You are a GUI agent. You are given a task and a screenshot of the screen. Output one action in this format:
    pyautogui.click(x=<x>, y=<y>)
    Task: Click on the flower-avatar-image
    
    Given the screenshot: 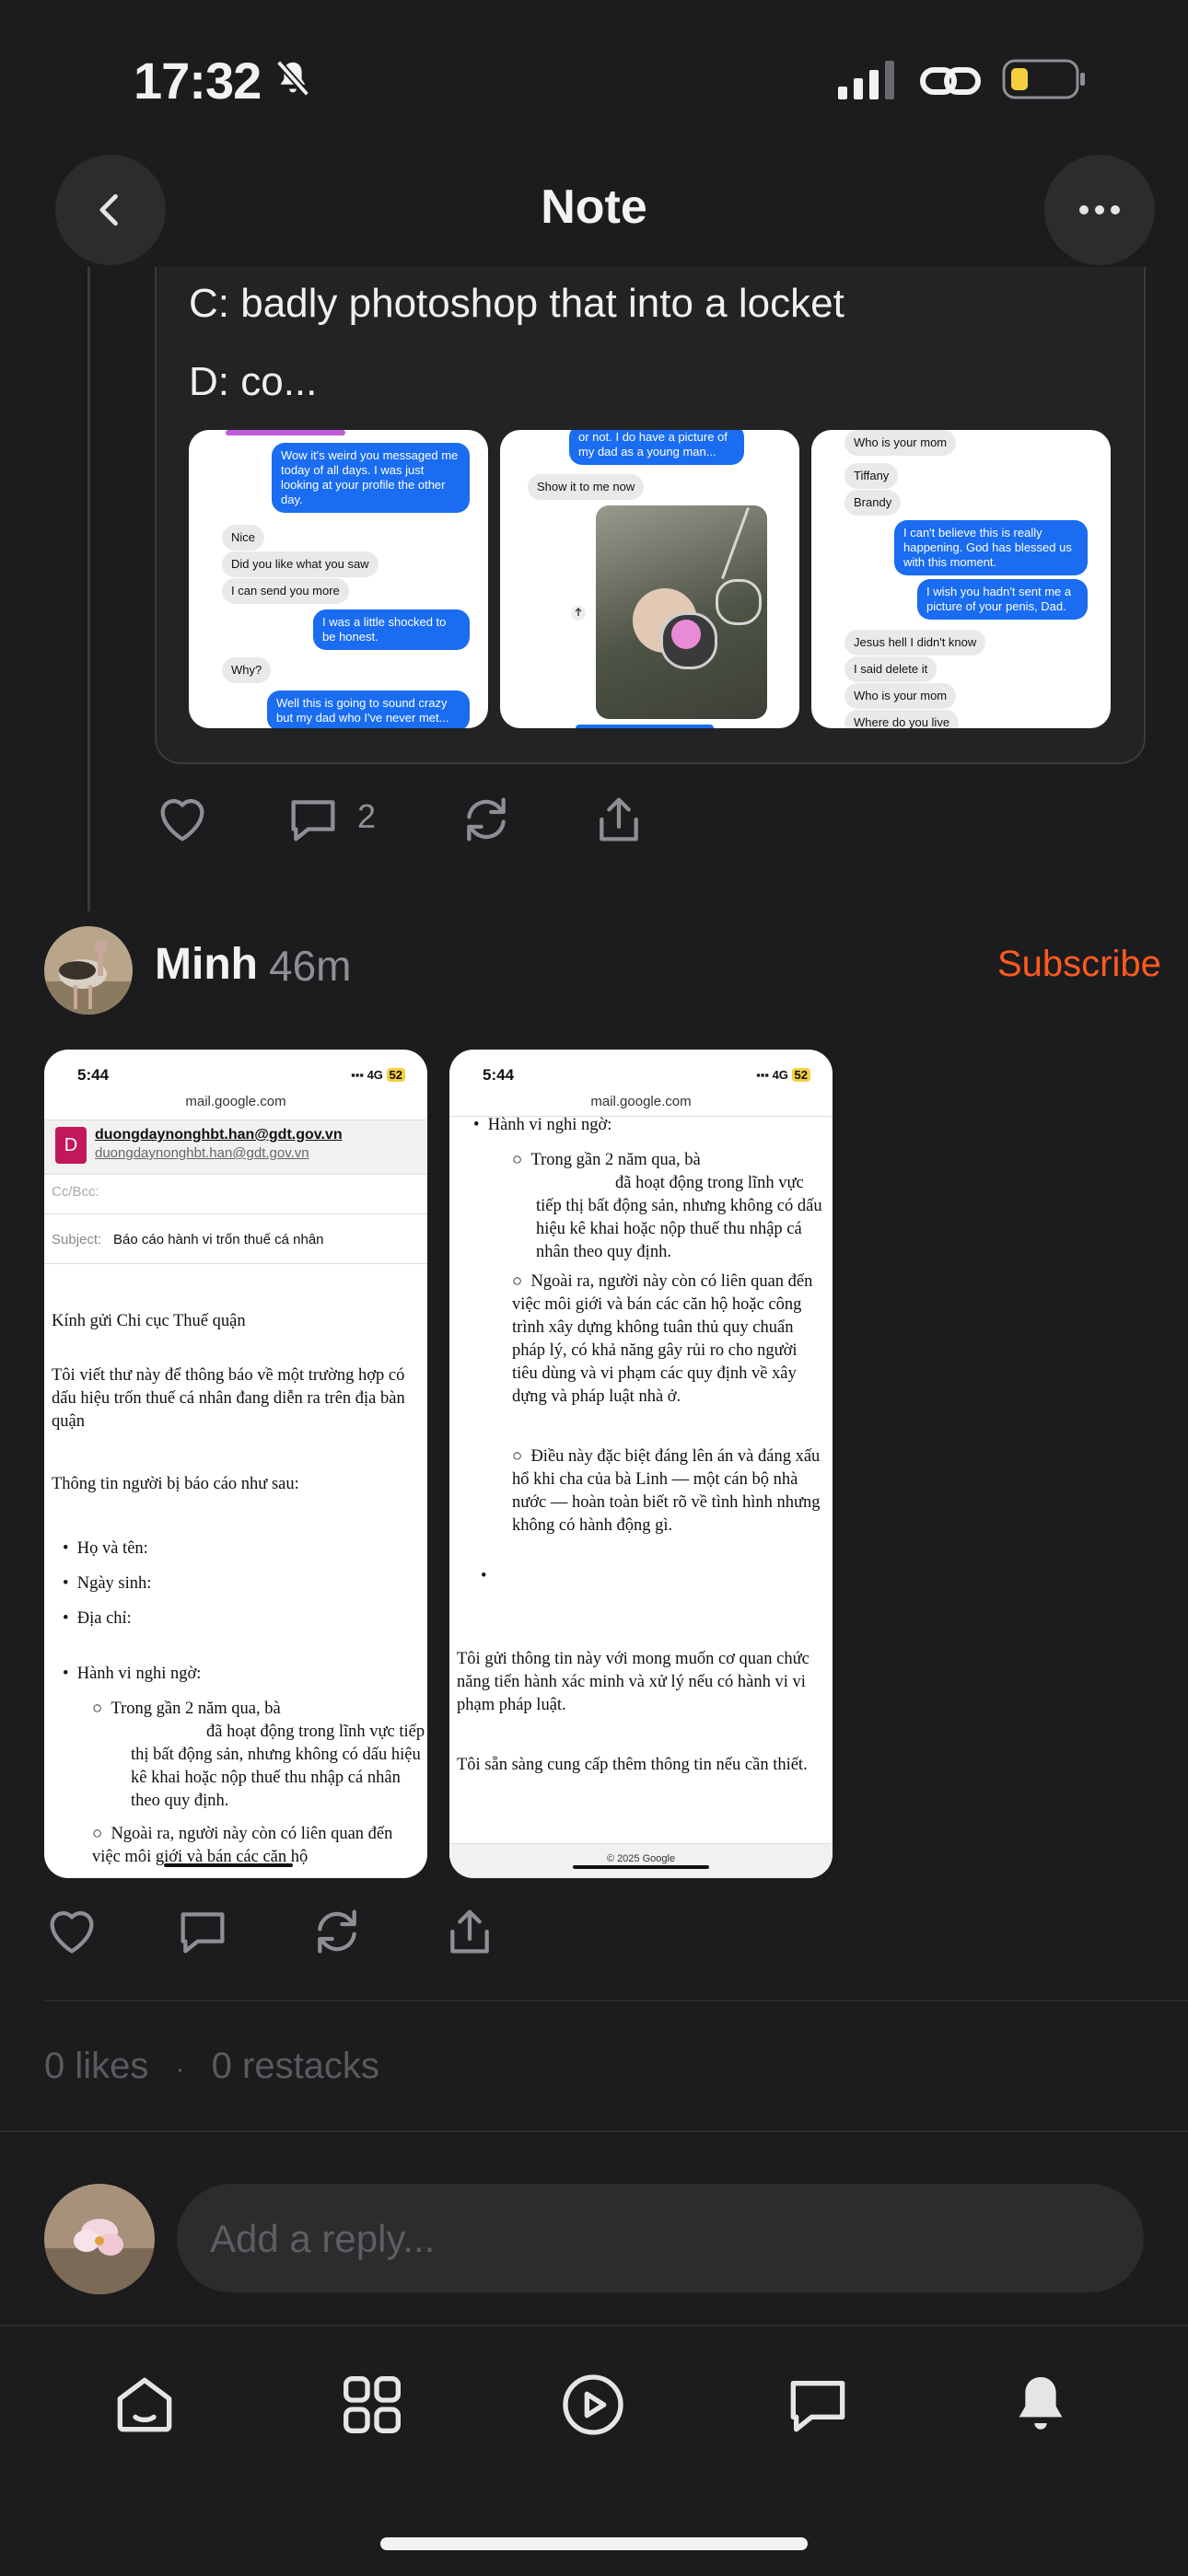 What is the action you would take?
    pyautogui.click(x=99, y=2239)
    